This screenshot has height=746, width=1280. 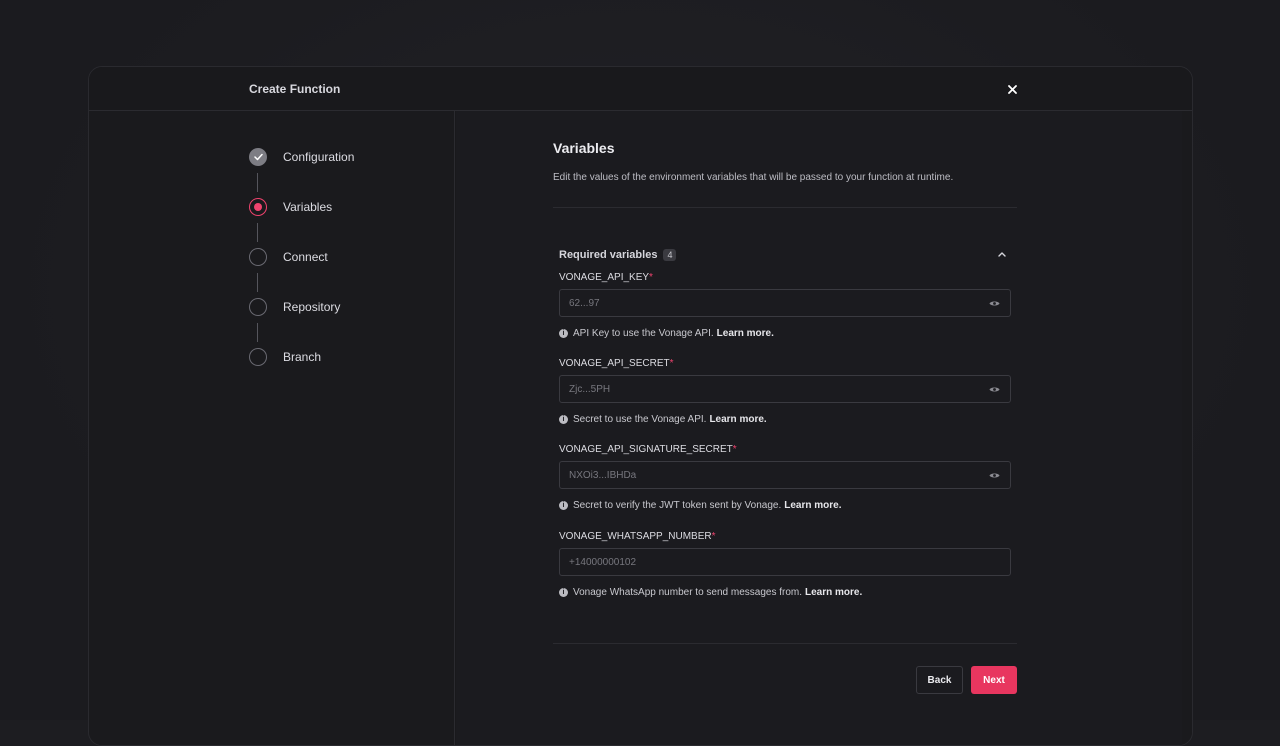 I want to click on field-name: VONAGE_WHATSAPP_NUMBER, so click(x=635, y=536).